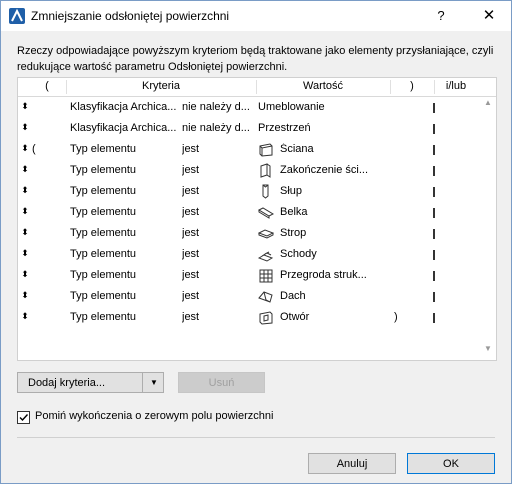  I want to click on table-row: ⬍ Typ elementu jest Otwór), so click(257, 317).